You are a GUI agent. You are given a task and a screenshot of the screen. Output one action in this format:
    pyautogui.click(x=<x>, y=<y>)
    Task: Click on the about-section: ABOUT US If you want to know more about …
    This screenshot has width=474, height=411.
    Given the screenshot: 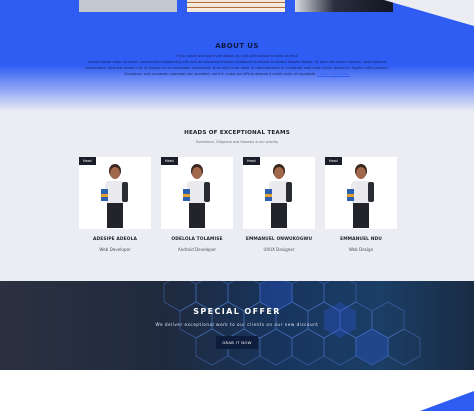 What is the action you would take?
    pyautogui.click(x=237, y=59)
    